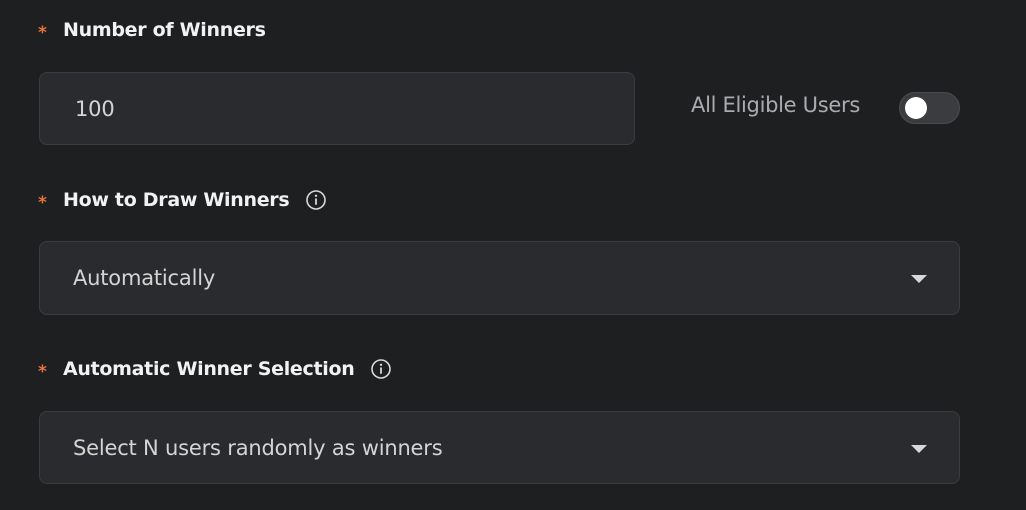 Image resolution: width=1026 pixels, height=510 pixels. I want to click on how-to-draw-label-row: * How to Draw Winners, so click(182, 200).